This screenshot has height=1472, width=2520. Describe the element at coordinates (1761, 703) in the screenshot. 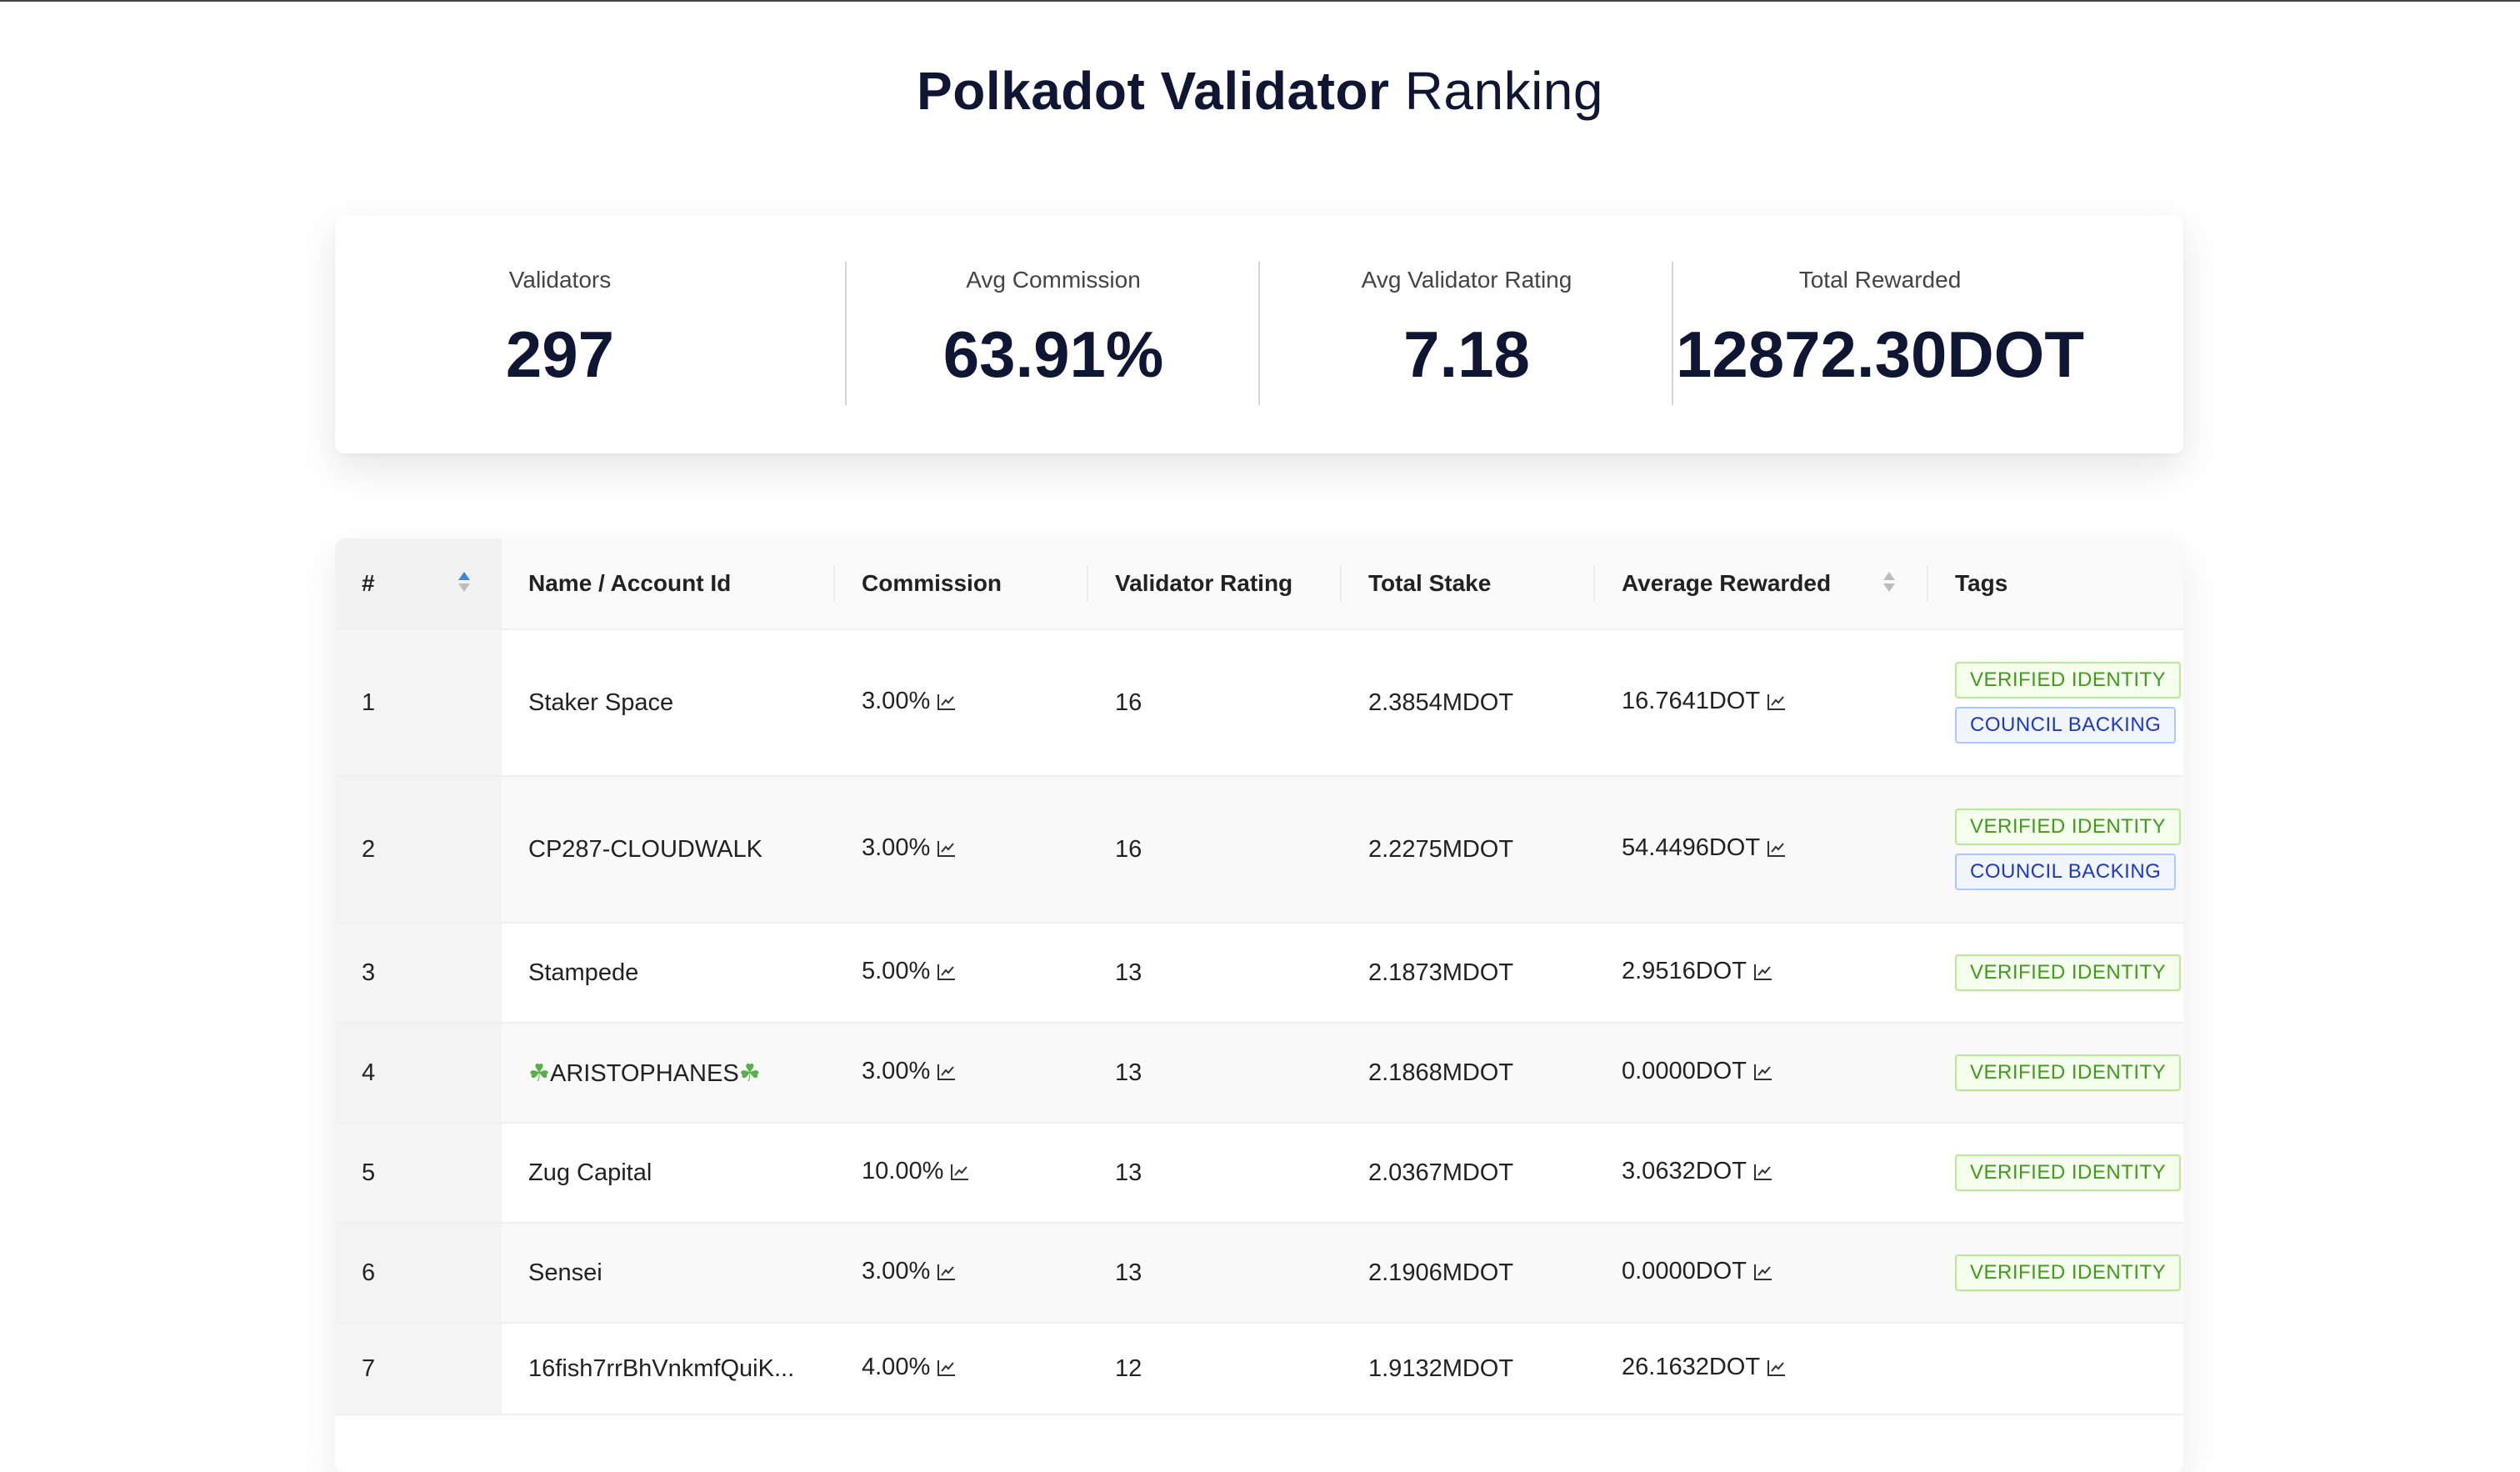

I see `cell-rewarded: 16.7641DOT` at that location.